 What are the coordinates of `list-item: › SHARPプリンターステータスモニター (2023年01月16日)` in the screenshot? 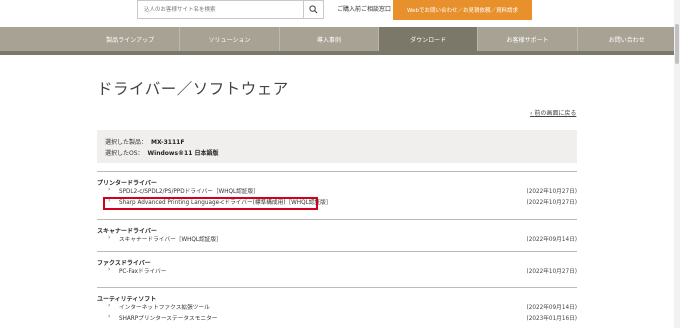 It's located at (337, 317).